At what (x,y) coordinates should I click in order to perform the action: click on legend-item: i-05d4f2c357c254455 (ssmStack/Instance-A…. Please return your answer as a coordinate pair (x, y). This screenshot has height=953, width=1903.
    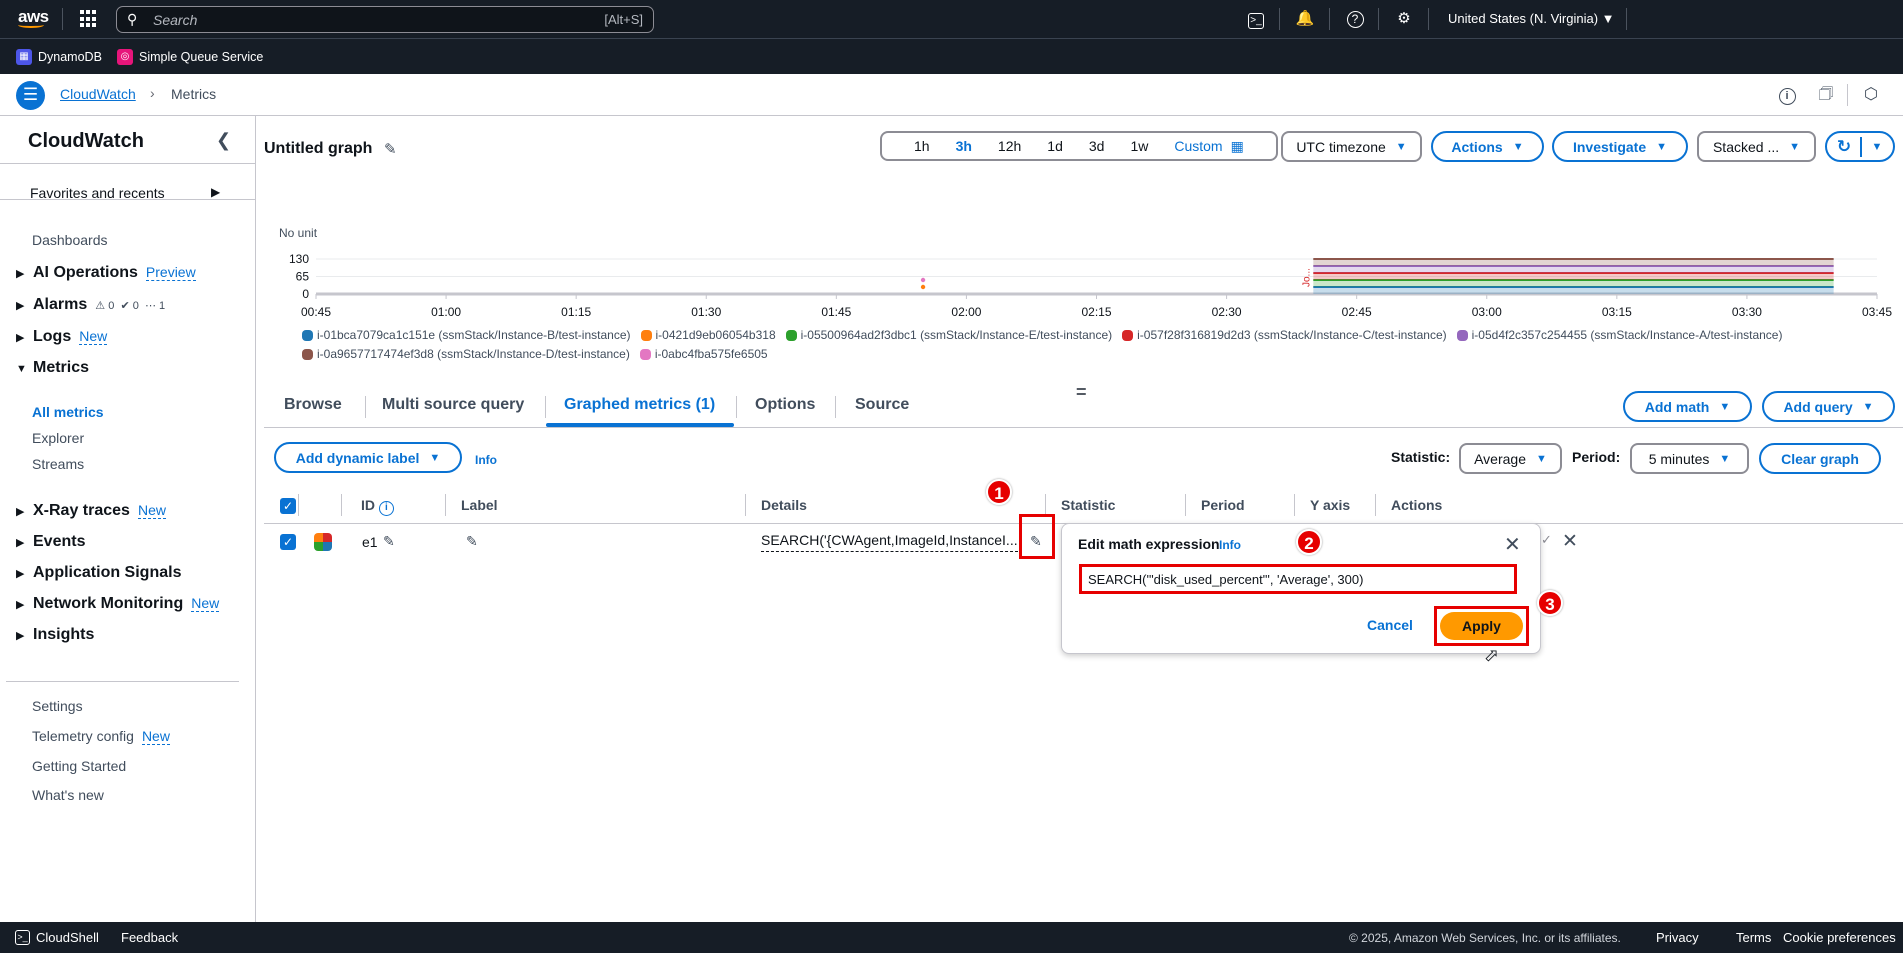
    Looking at the image, I should click on (1619, 335).